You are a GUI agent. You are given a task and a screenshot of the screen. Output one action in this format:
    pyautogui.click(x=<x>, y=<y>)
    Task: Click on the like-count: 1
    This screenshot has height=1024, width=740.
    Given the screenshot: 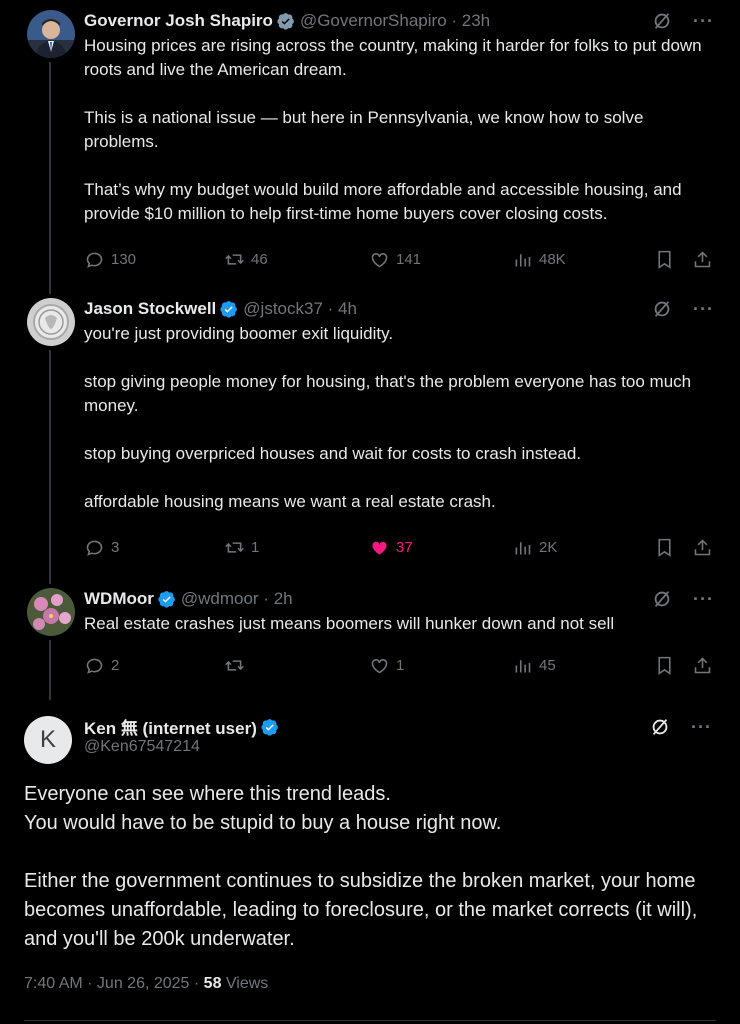 What is the action you would take?
    pyautogui.click(x=400, y=665)
    